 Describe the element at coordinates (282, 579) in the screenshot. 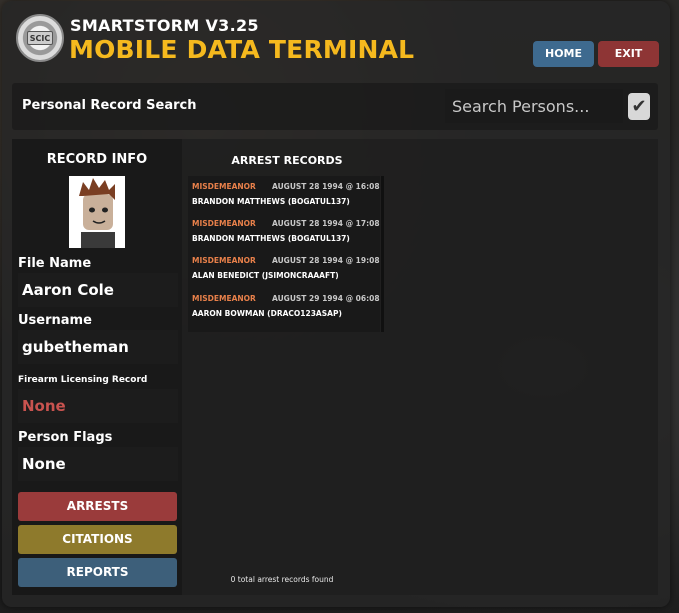

I see `total-records-count: 0 total arrest records found` at that location.